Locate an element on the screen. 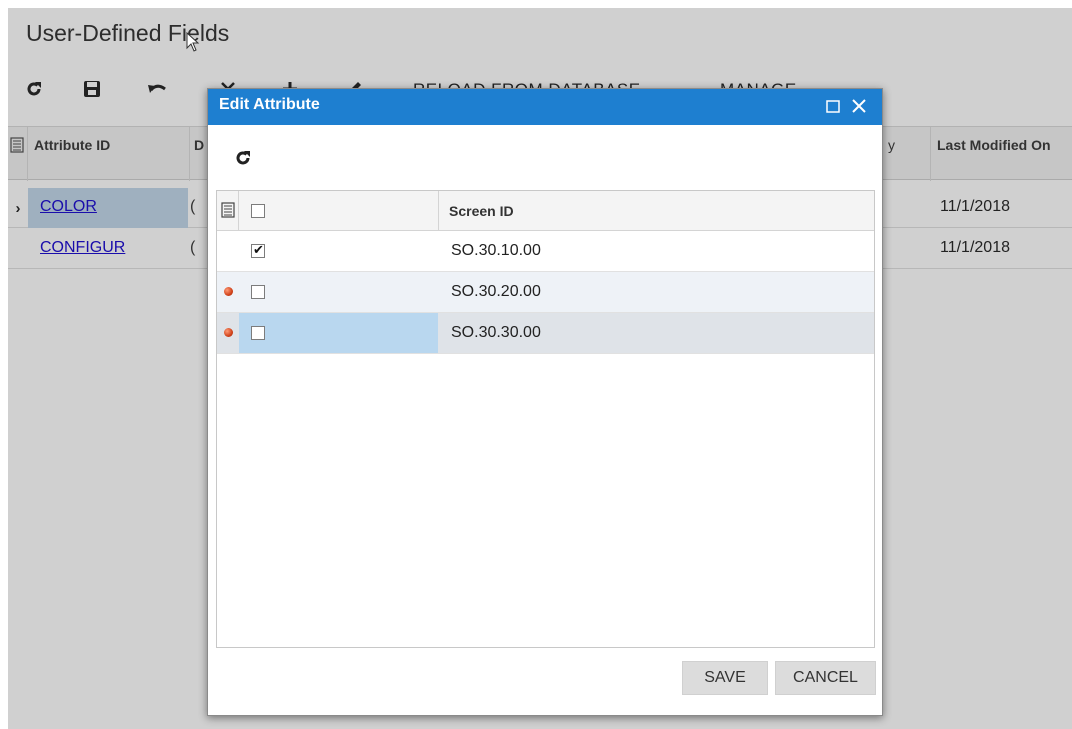 Image resolution: width=1072 pixels, height=729 pixels. close-icon is located at coordinates (860, 107).